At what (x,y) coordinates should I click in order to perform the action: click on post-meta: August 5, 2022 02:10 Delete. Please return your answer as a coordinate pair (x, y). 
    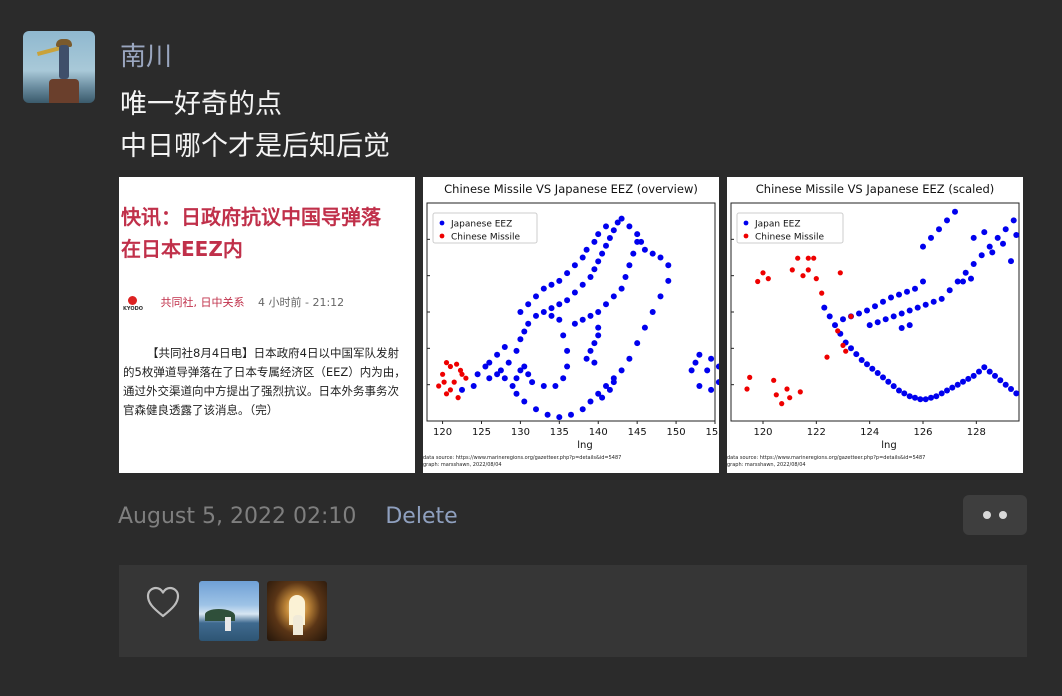
    Looking at the image, I should click on (288, 516).